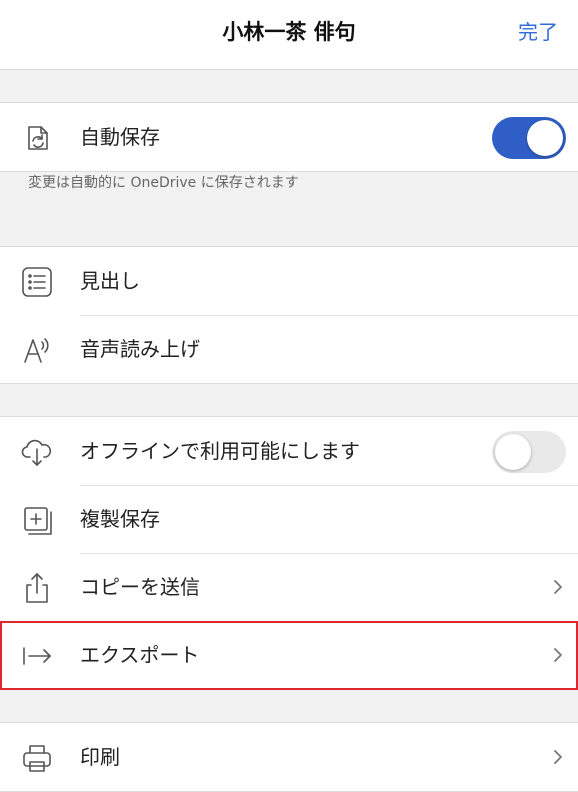 The height and width of the screenshot is (792, 578). I want to click on send-copy-row: コピーを送信, so click(289, 587).